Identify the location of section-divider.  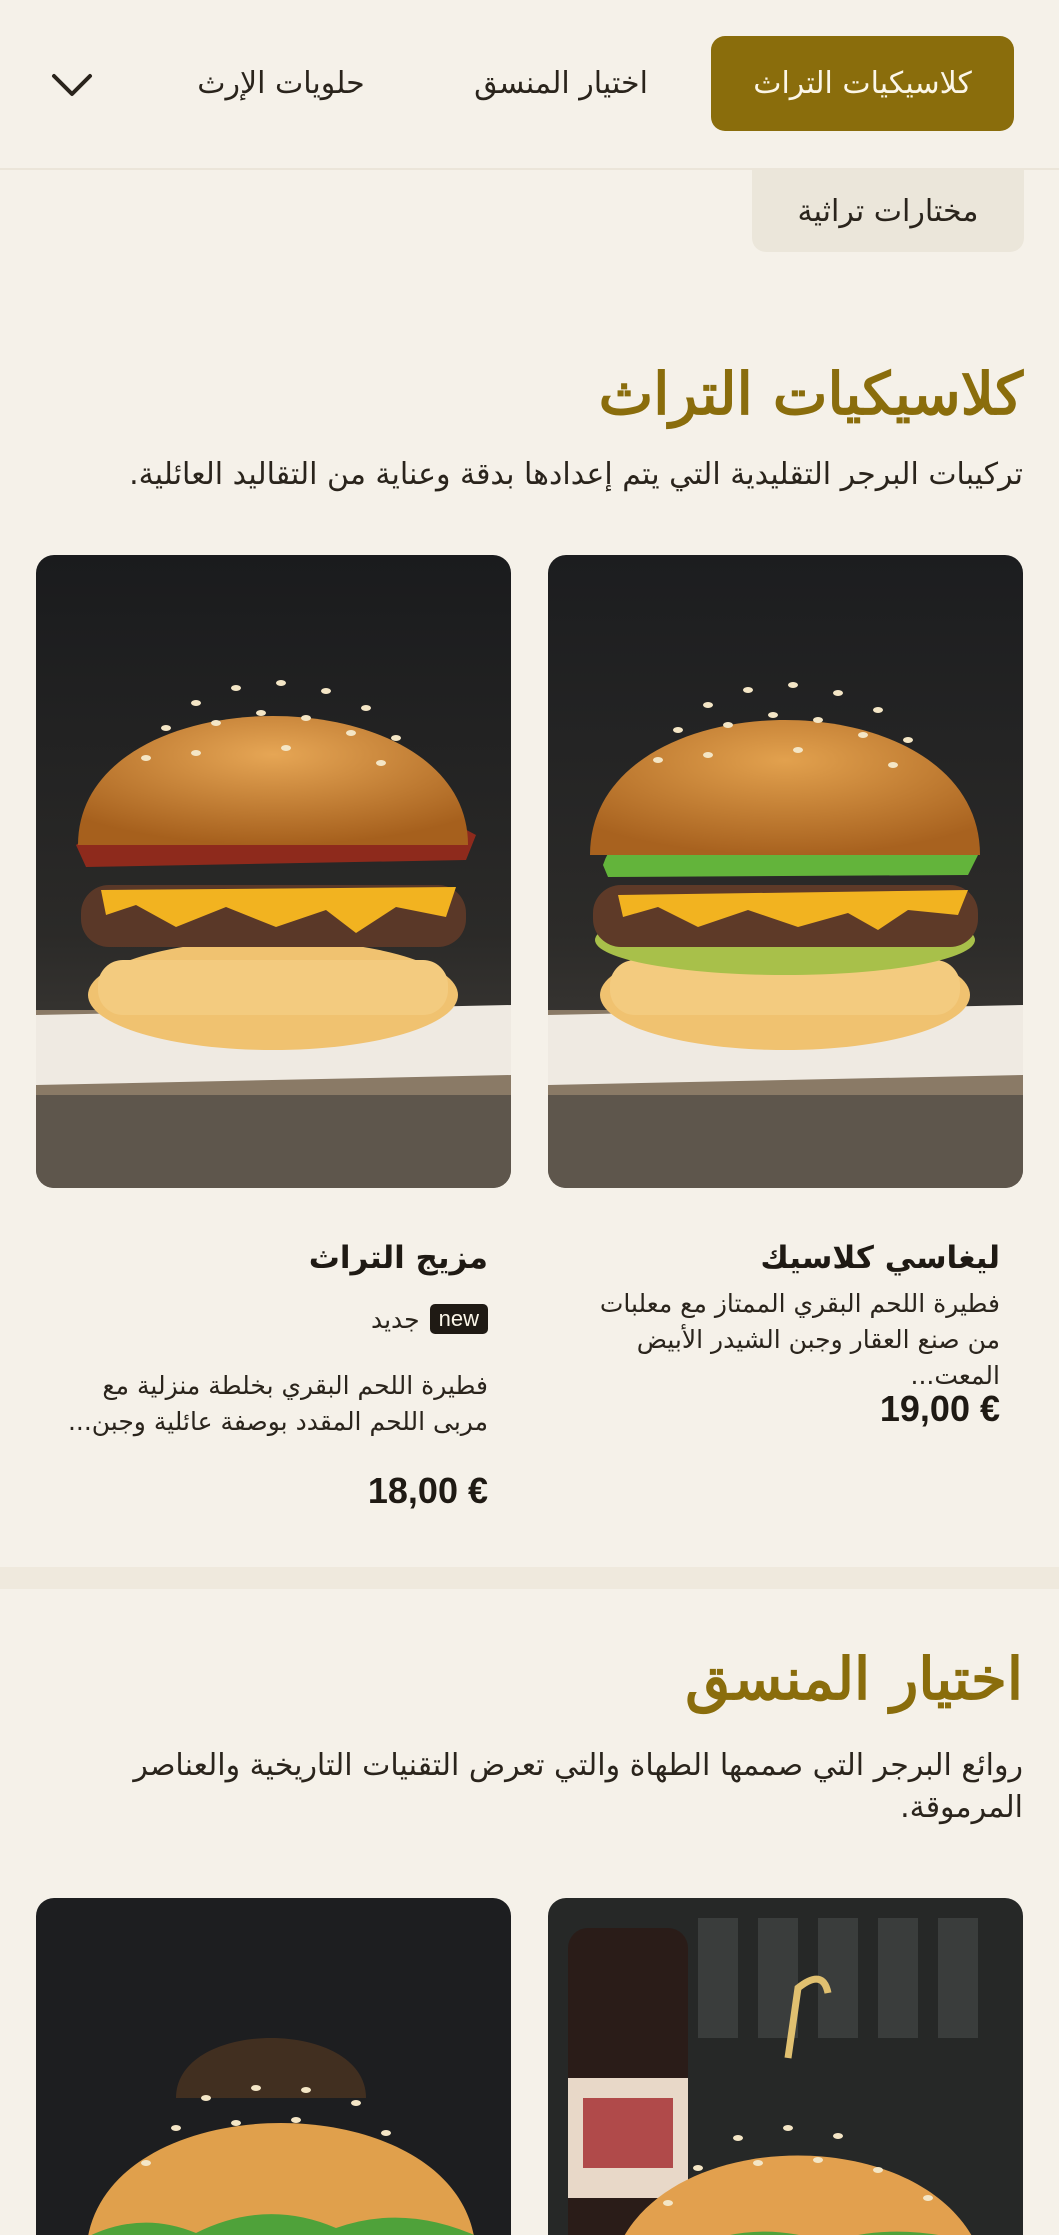
(529, 1578).